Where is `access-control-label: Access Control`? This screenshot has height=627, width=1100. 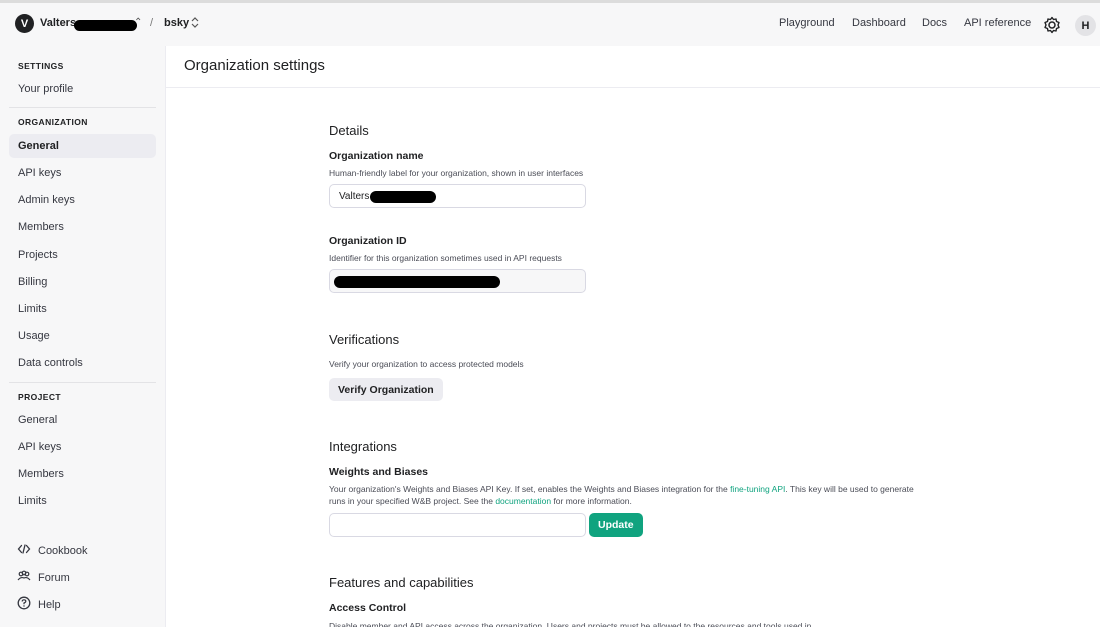 access-control-label: Access Control is located at coordinates (368, 608).